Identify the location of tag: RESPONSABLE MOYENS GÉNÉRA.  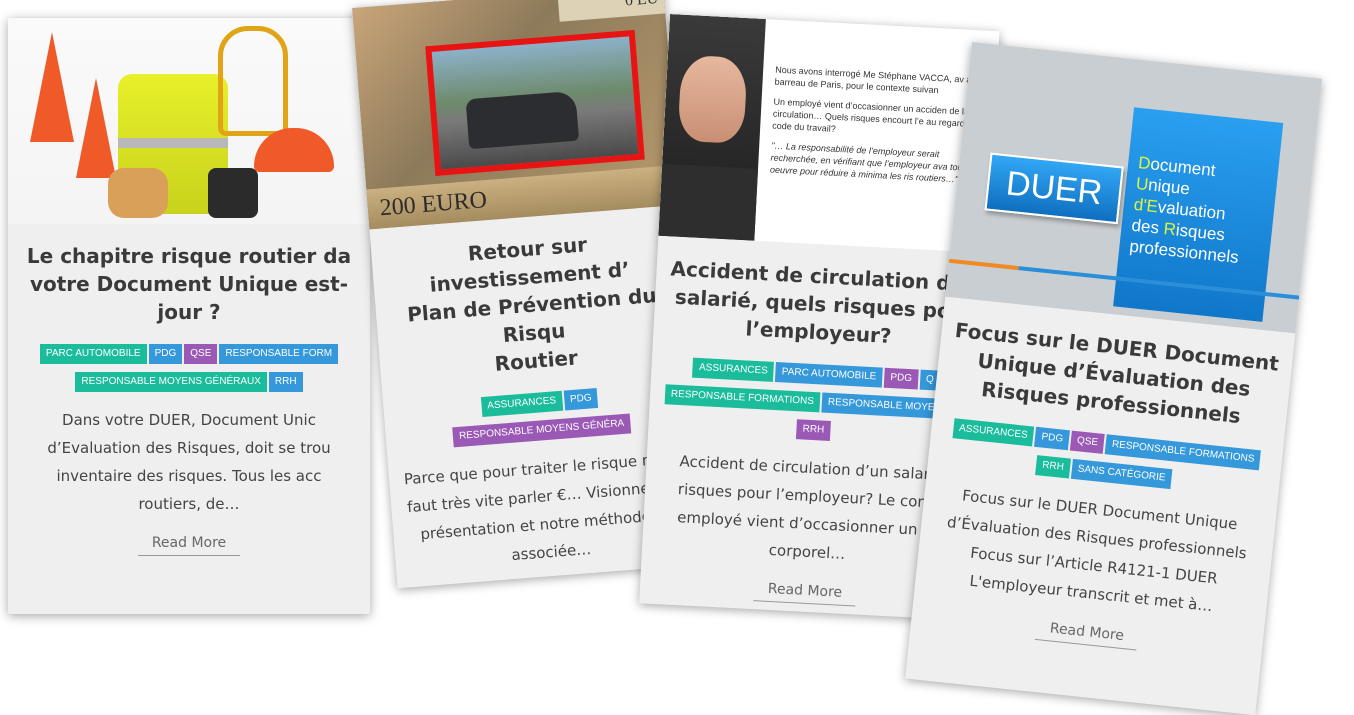
(542, 430).